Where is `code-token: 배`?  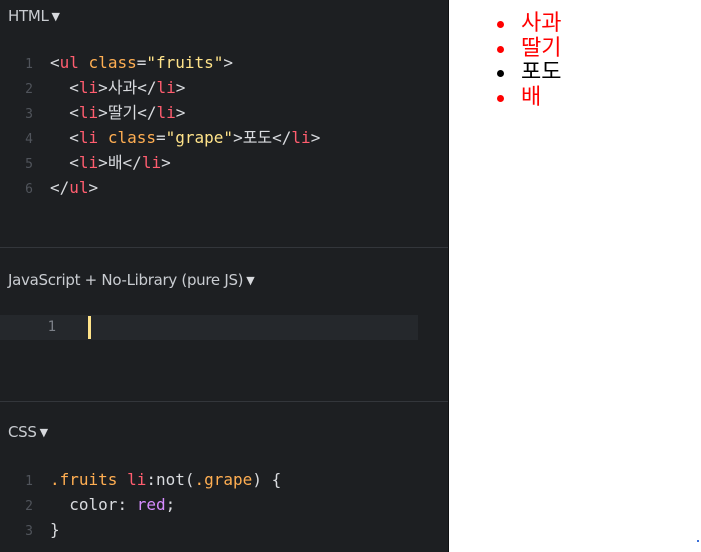
code-token: 배 is located at coordinates (115, 162).